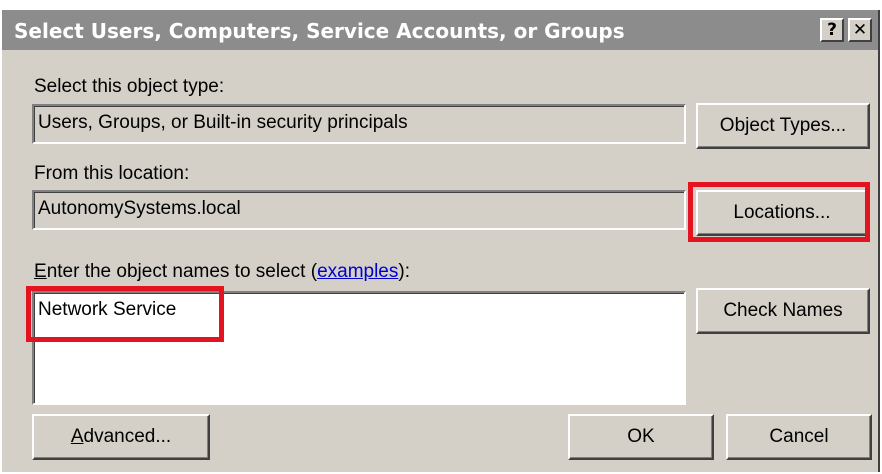 The image size is (882, 474). Describe the element at coordinates (860, 30) in the screenshot. I see `close-button: ✕` at that location.